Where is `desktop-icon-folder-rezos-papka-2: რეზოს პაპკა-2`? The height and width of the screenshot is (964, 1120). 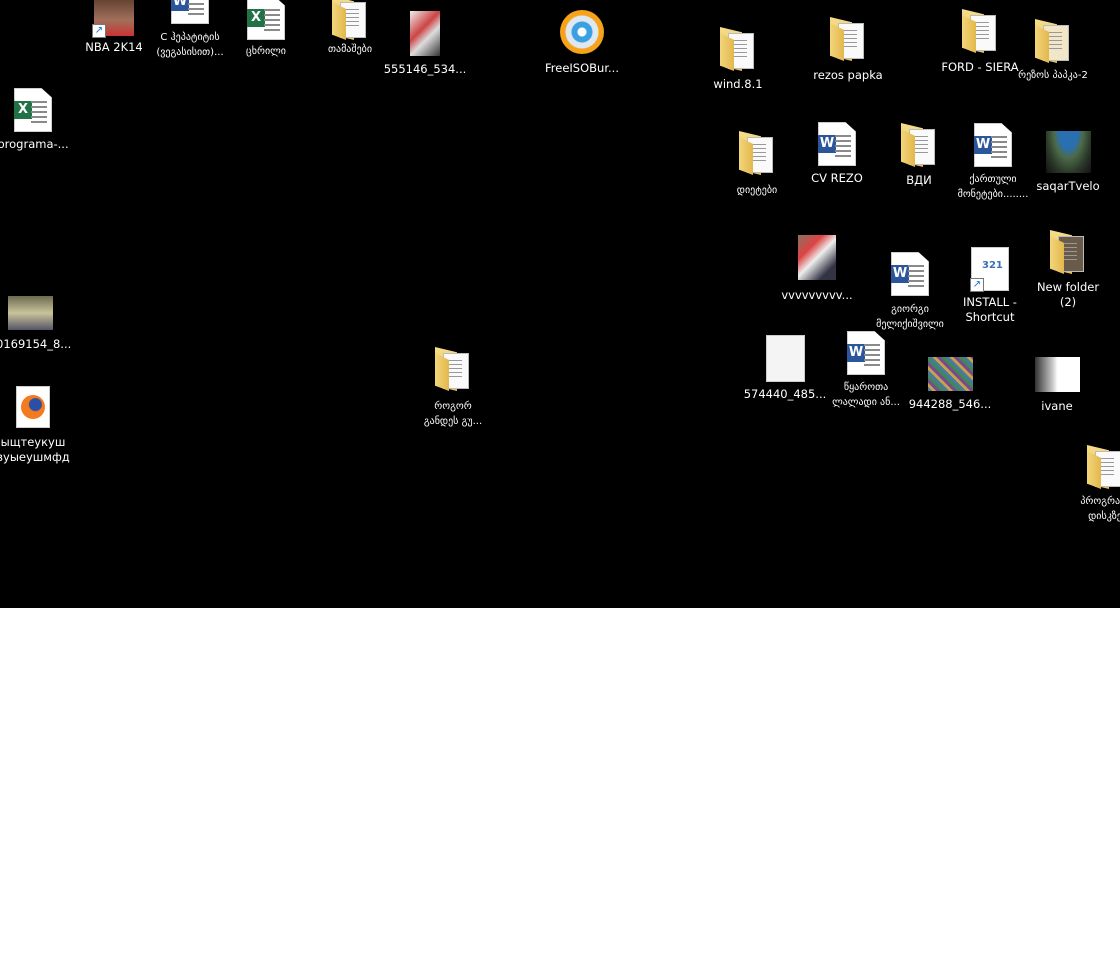
desktop-icon-folder-rezos-papka-2: რეზოს პაპკა-2 is located at coordinates (1053, 51).